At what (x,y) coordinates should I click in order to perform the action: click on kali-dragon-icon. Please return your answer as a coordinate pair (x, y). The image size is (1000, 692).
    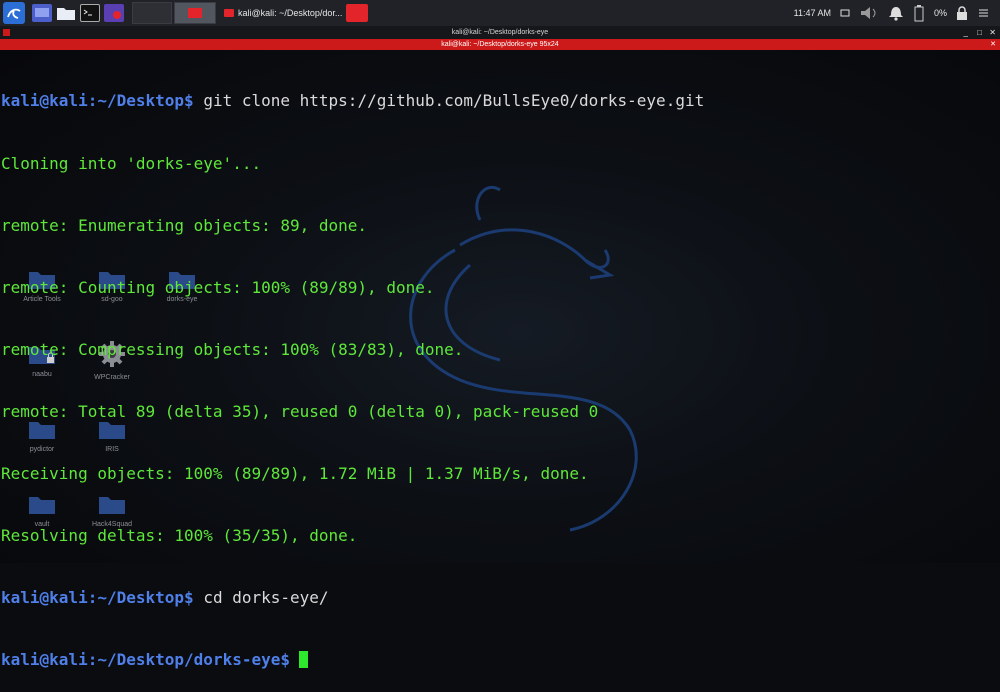
    Looking at the image, I should click on (14, 13).